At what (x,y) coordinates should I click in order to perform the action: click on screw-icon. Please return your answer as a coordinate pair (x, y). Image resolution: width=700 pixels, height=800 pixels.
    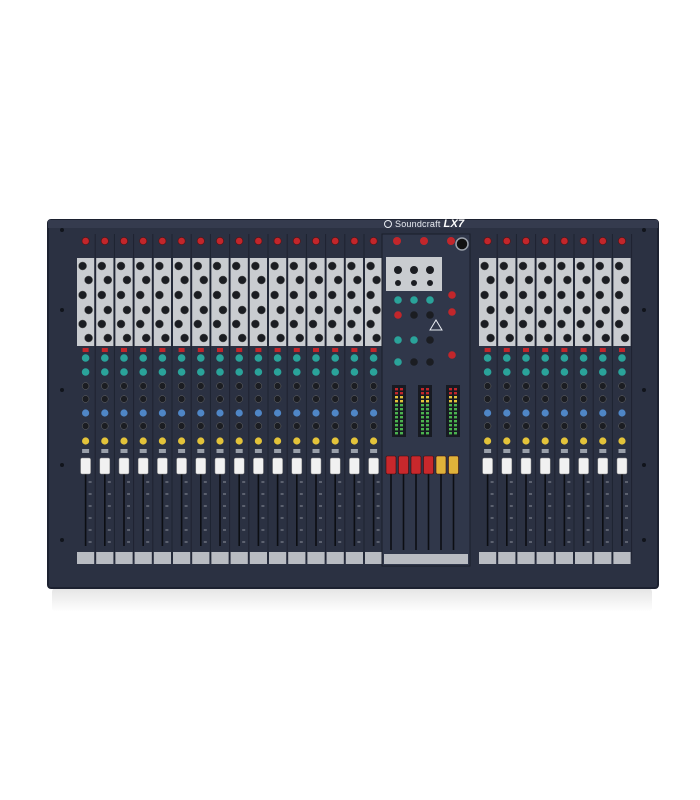
    Looking at the image, I should click on (644, 540).